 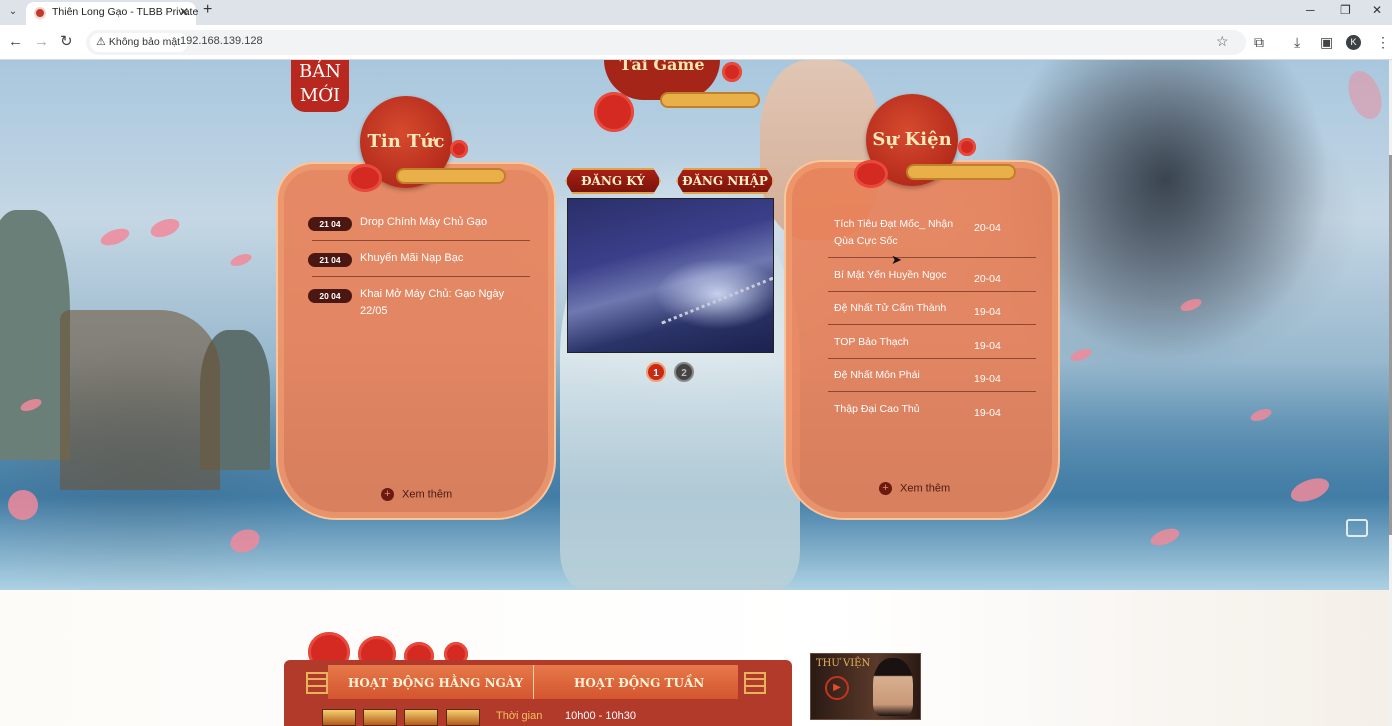 I want to click on new-version-line-1: BẢN, so click(x=320, y=71).